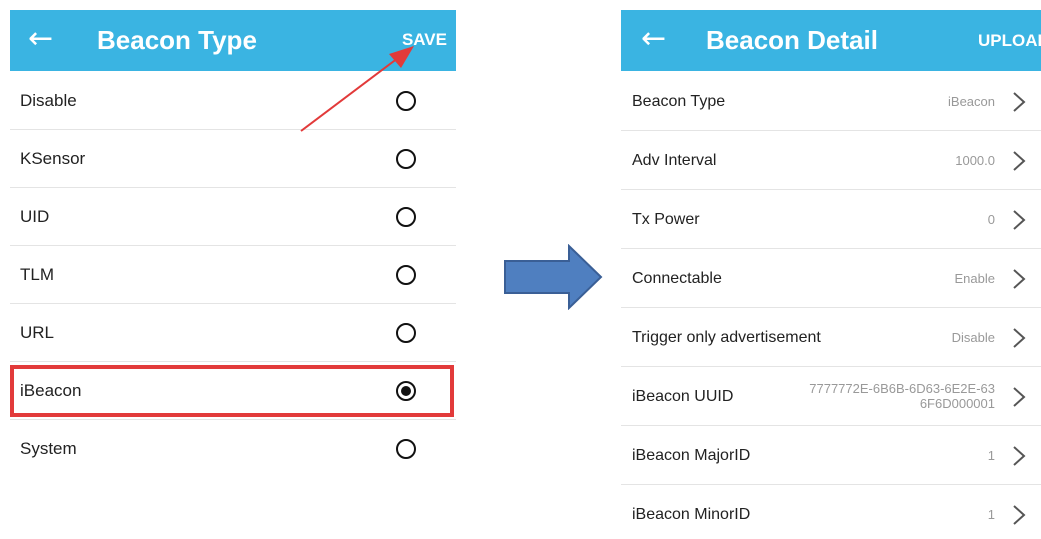 Image resolution: width=1041 pixels, height=539 pixels. Describe the element at coordinates (233, 333) in the screenshot. I see `option-url: URL` at that location.